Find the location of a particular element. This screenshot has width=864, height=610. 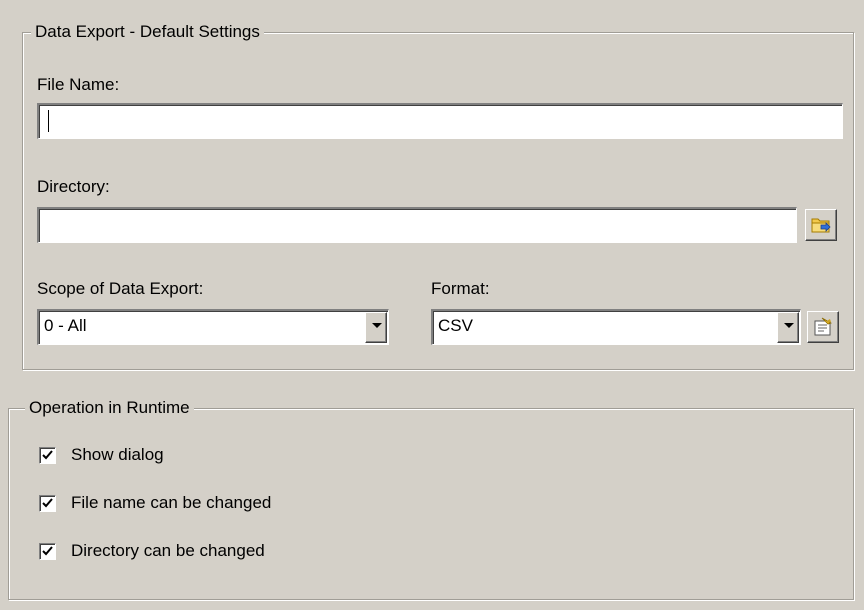

file-name-changeable-label: File name can be changed is located at coordinates (171, 502).